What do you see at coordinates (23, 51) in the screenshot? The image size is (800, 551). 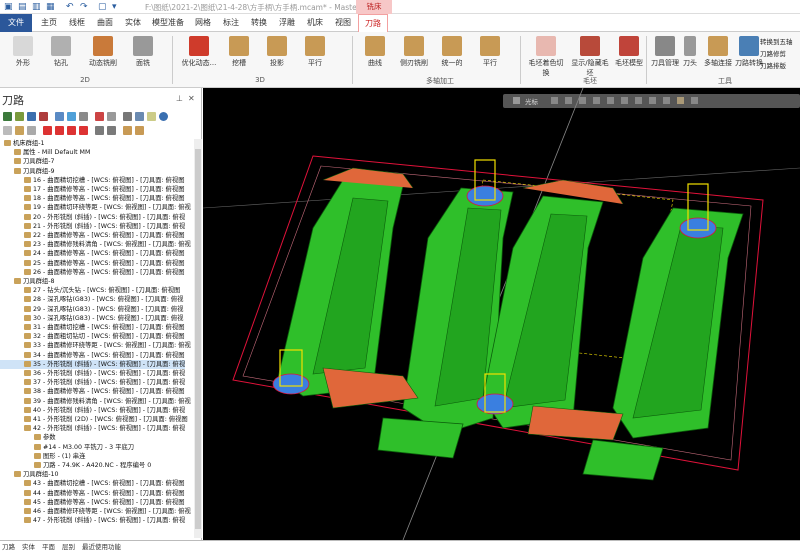 I see `contour-button: 外形` at bounding box center [23, 51].